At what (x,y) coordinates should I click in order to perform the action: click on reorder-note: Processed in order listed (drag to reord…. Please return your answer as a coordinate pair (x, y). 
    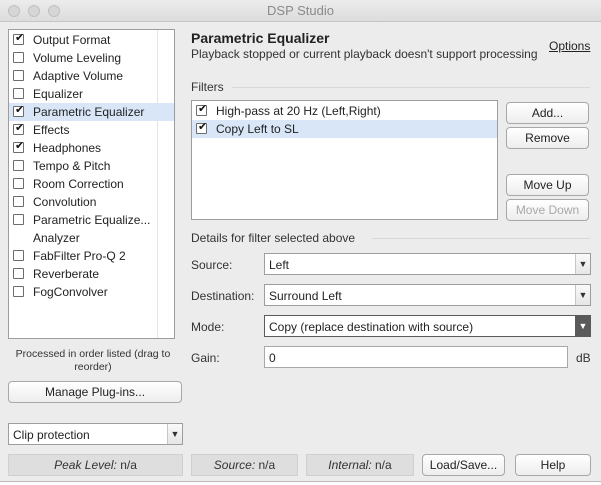
    Looking at the image, I should click on (93, 360).